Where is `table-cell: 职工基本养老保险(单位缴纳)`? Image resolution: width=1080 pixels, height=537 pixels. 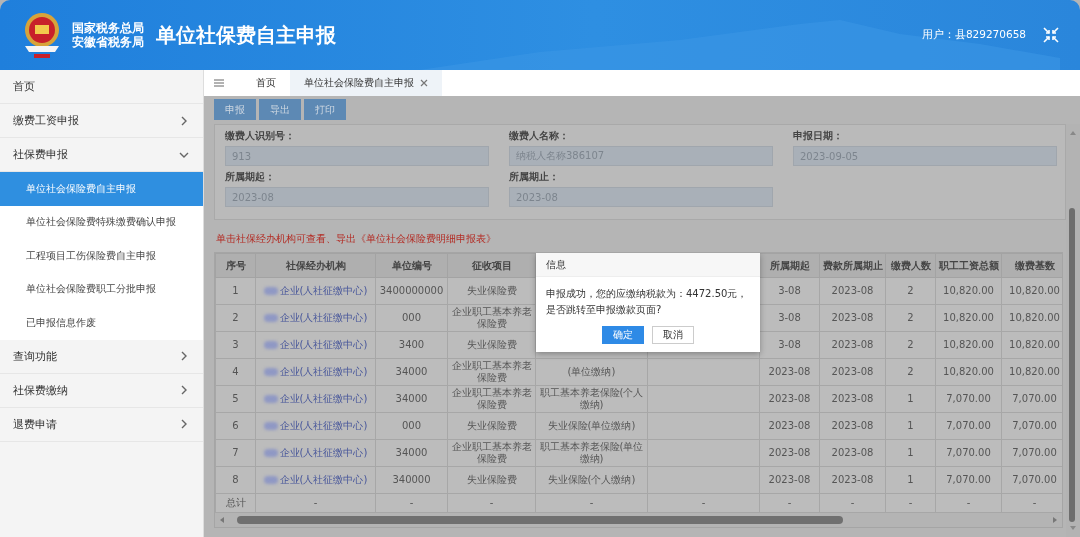 table-cell: 职工基本养老保险(单位缴纳) is located at coordinates (591, 452).